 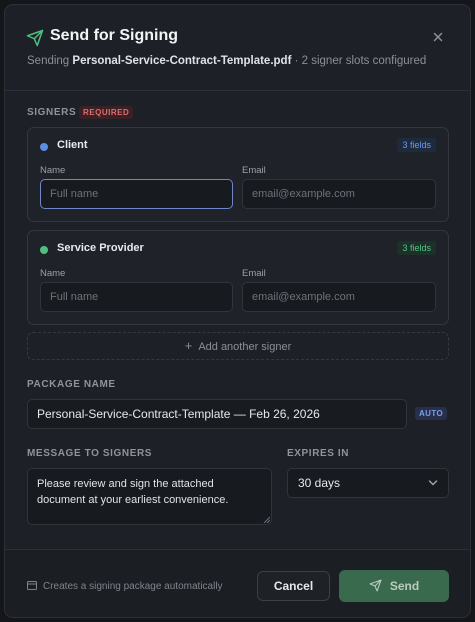 What do you see at coordinates (368, 483) in the screenshot?
I see `expires-select: 30 days` at bounding box center [368, 483].